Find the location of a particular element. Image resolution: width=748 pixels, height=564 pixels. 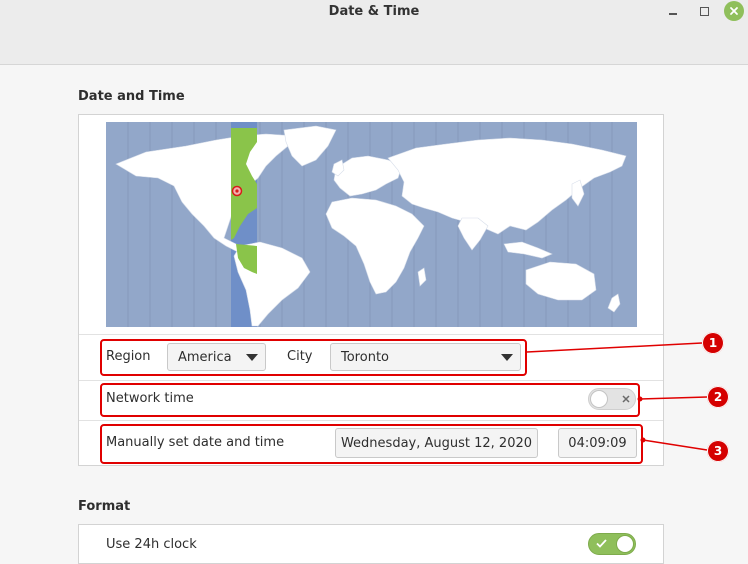

maximize-button is located at coordinates (704, 11).